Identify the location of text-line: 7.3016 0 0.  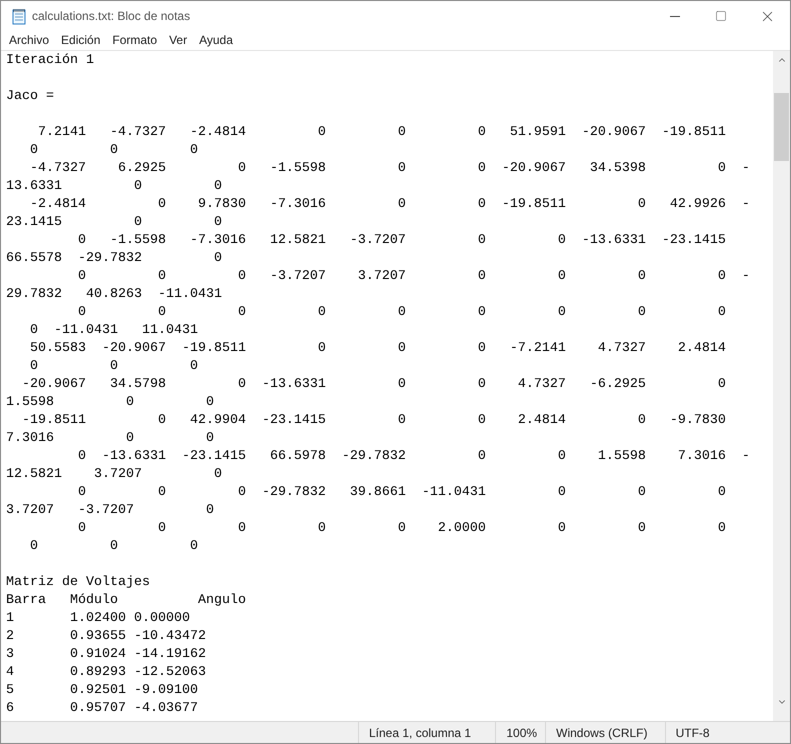
(110, 439).